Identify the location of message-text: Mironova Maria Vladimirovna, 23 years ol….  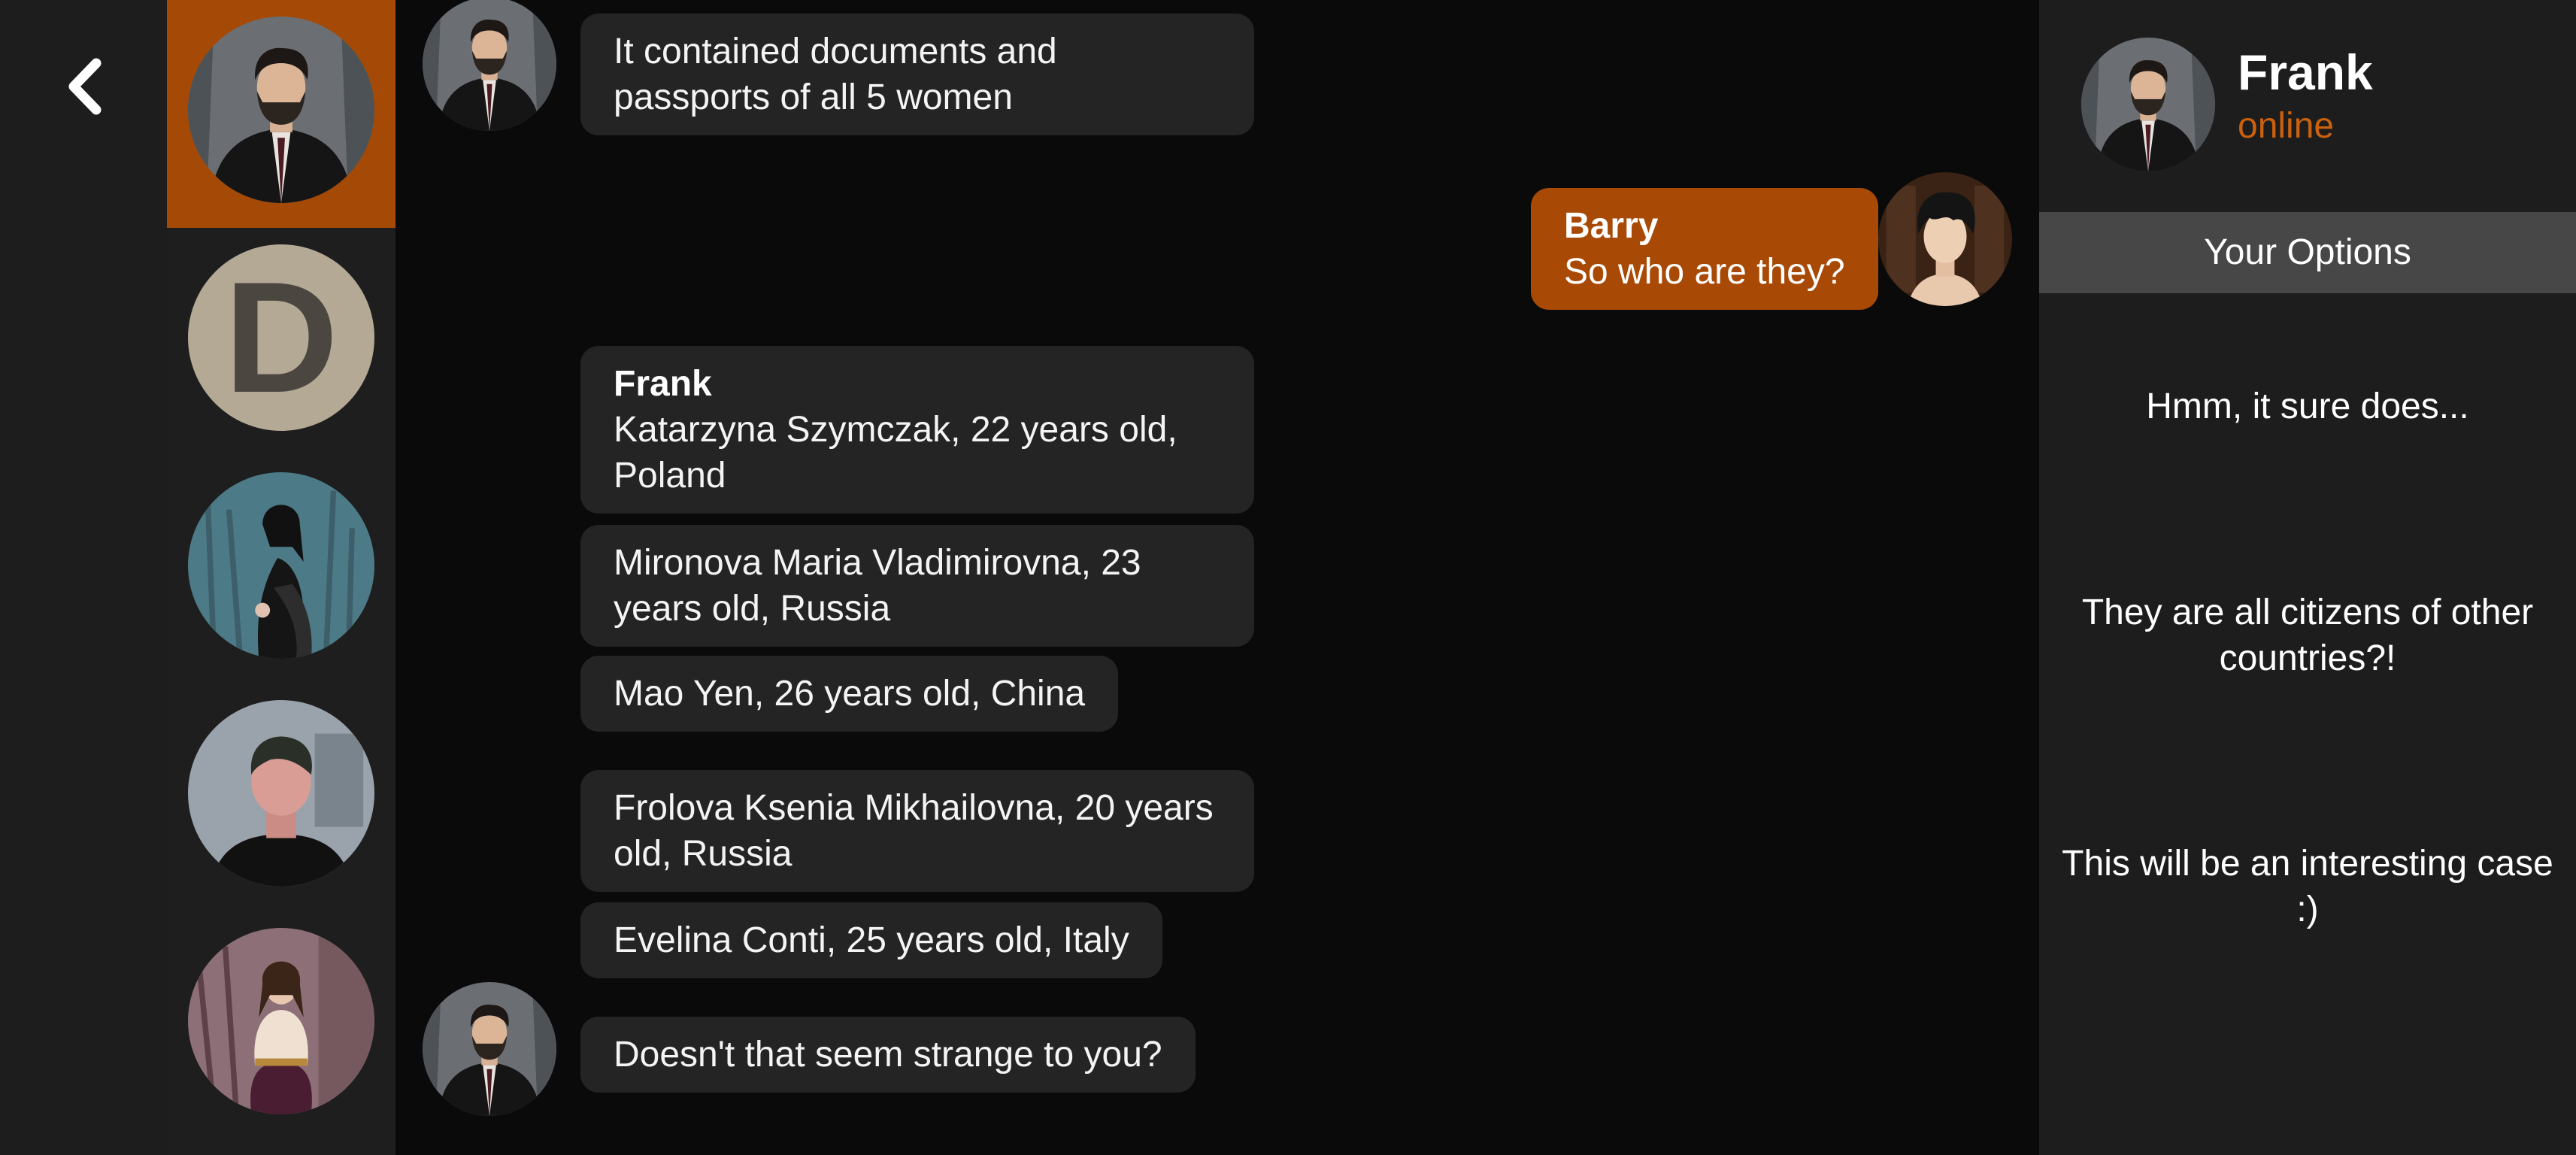
(877, 586).